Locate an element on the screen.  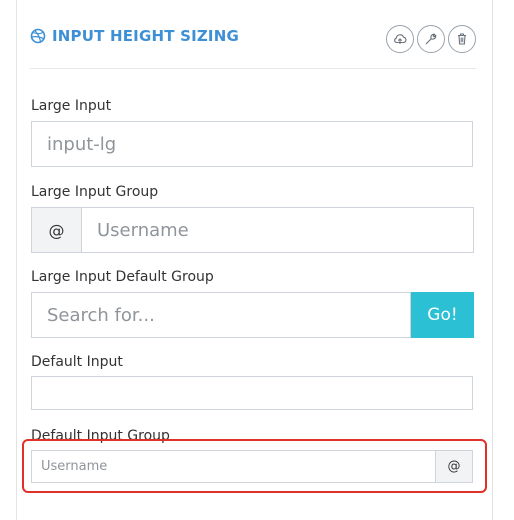
dribbble-icon is located at coordinates (38, 36).